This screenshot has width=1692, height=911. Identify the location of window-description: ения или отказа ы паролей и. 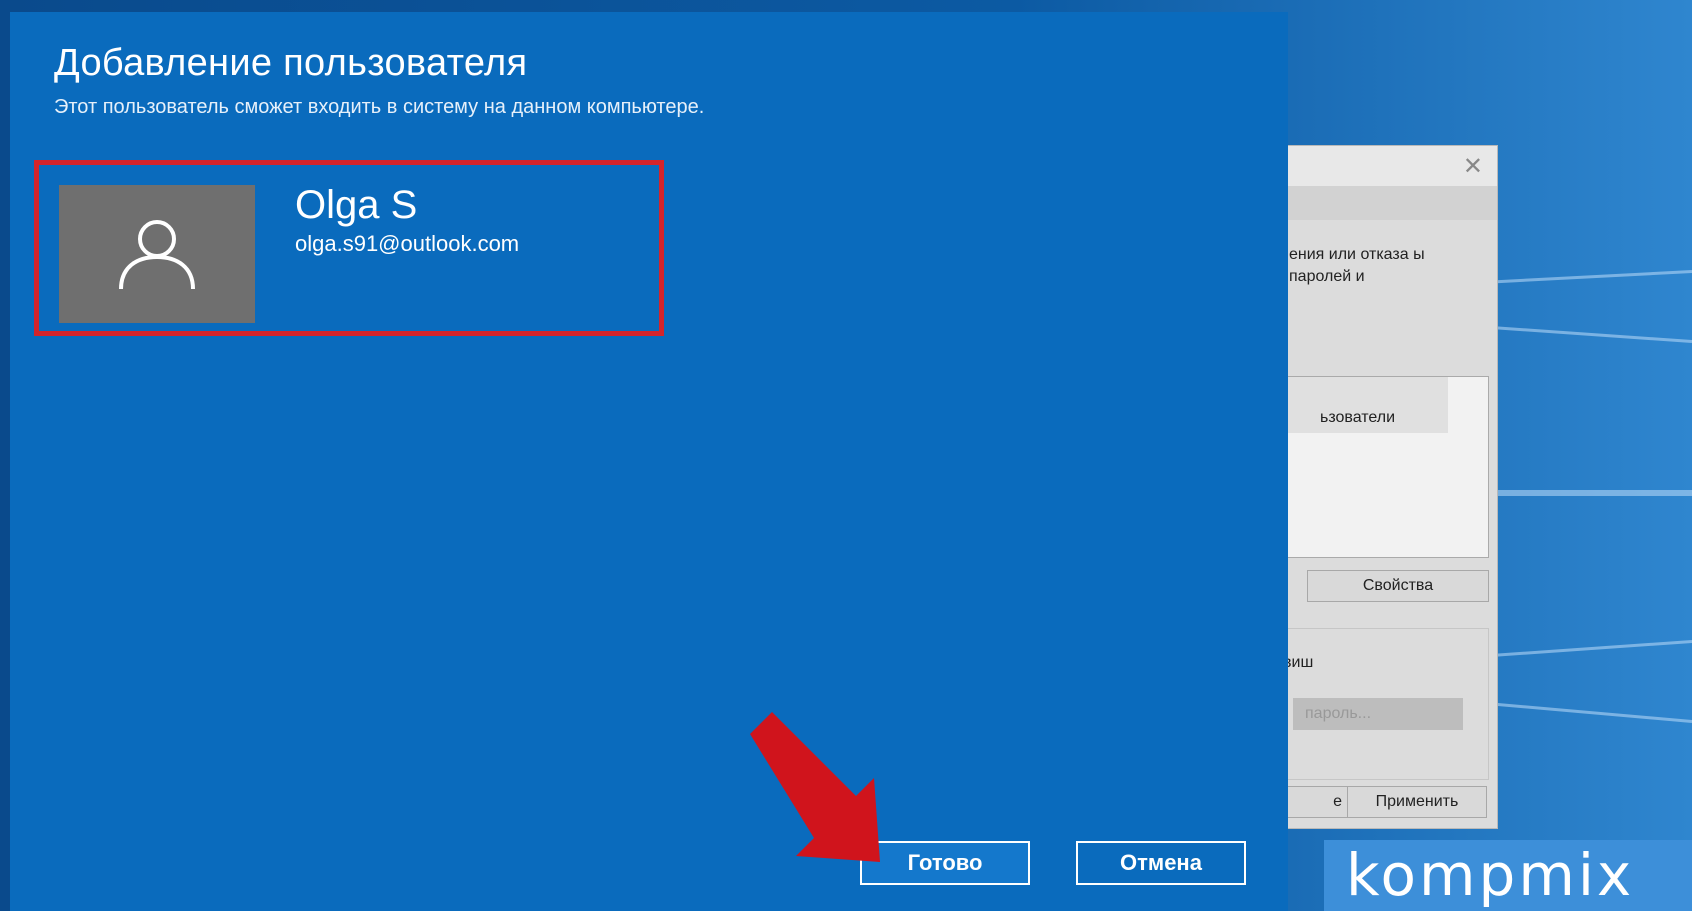
(1357, 265).